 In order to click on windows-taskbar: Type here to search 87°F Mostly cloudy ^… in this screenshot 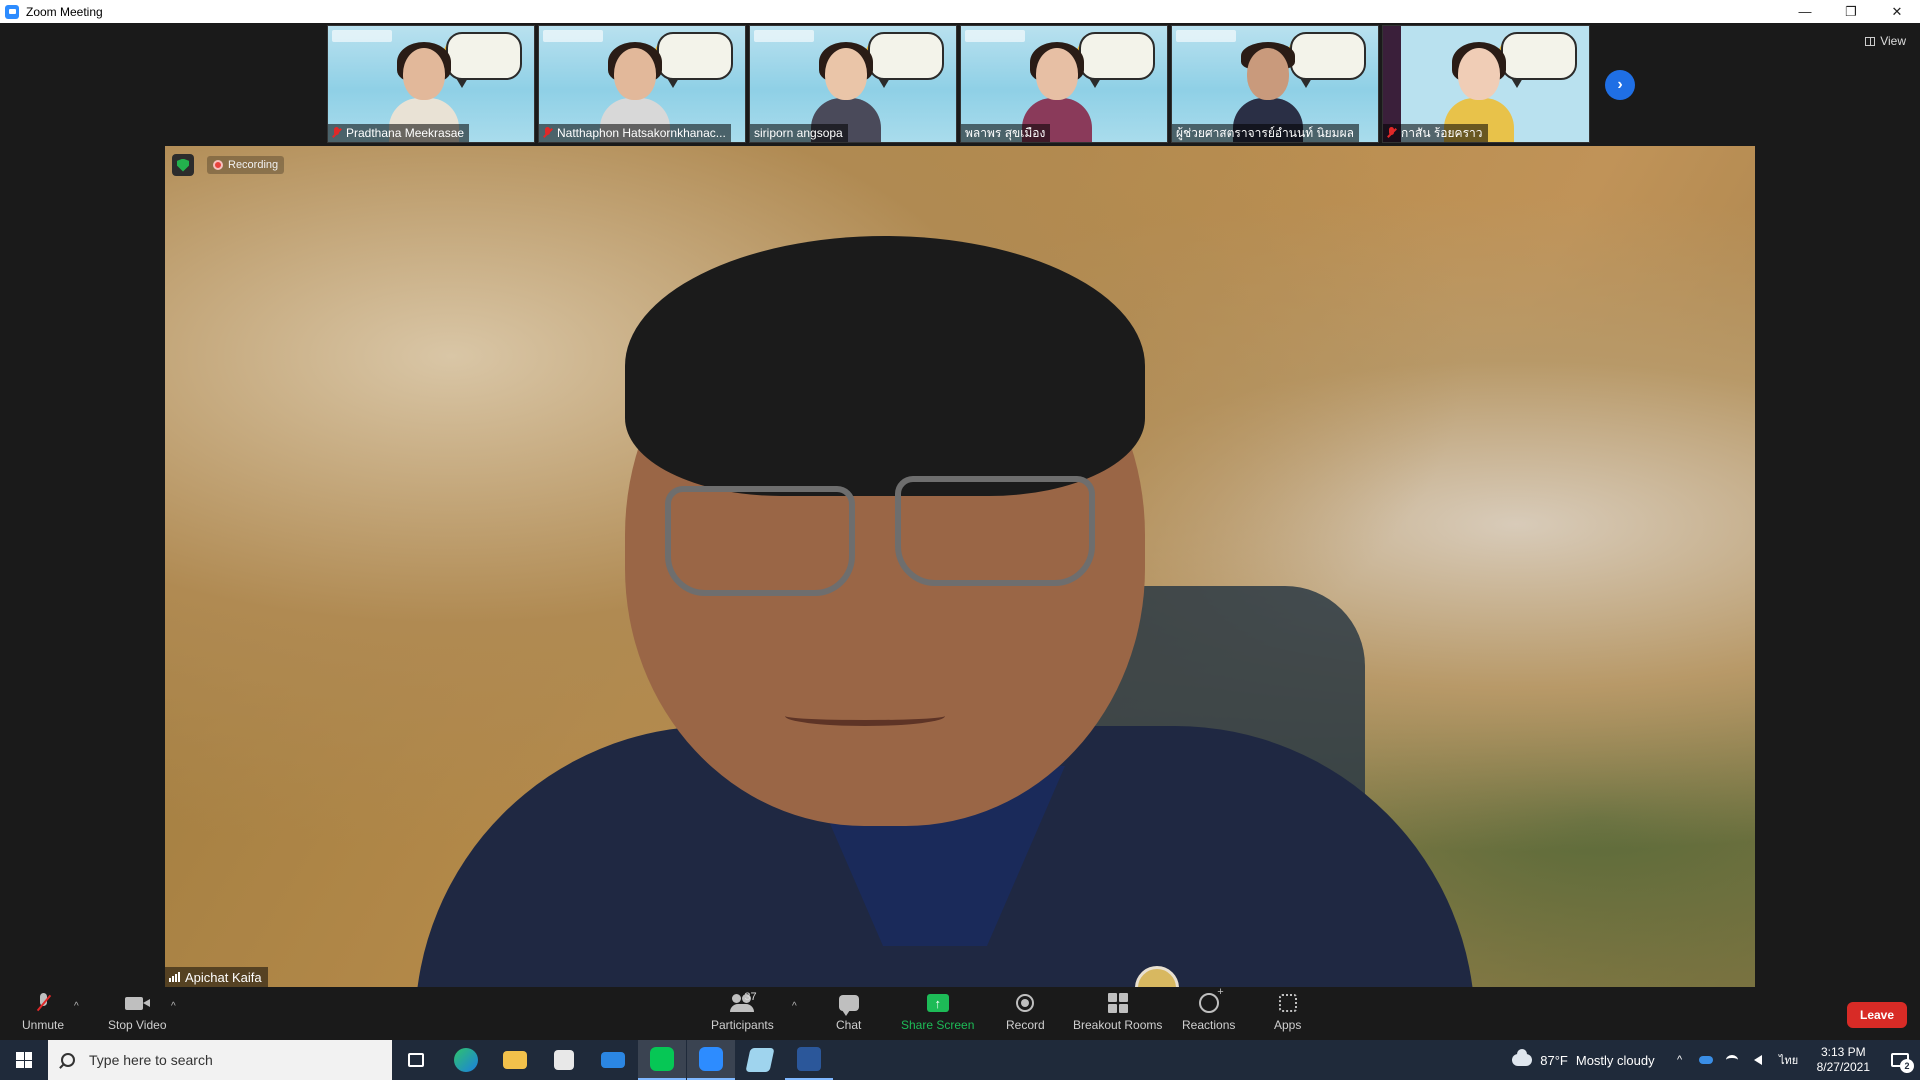, I will do `click(960, 1060)`.